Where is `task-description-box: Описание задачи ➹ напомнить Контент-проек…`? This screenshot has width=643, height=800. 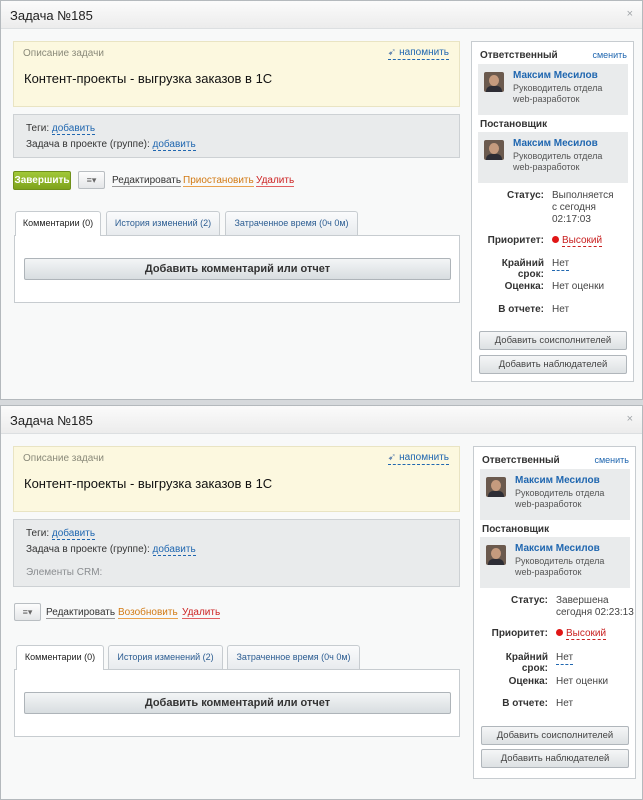 task-description-box: Описание задачи ➹ напомнить Контент-проек… is located at coordinates (236, 74).